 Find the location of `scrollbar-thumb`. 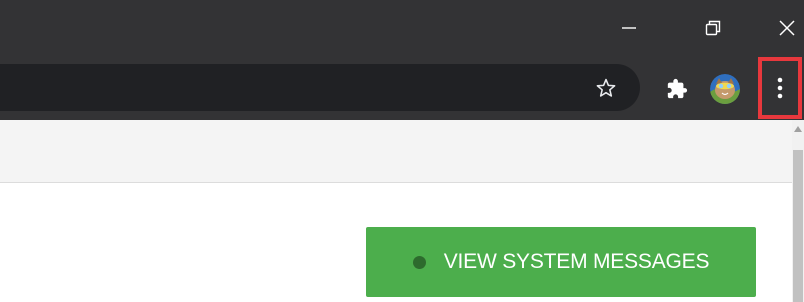

scrollbar-thumb is located at coordinates (798, 226).